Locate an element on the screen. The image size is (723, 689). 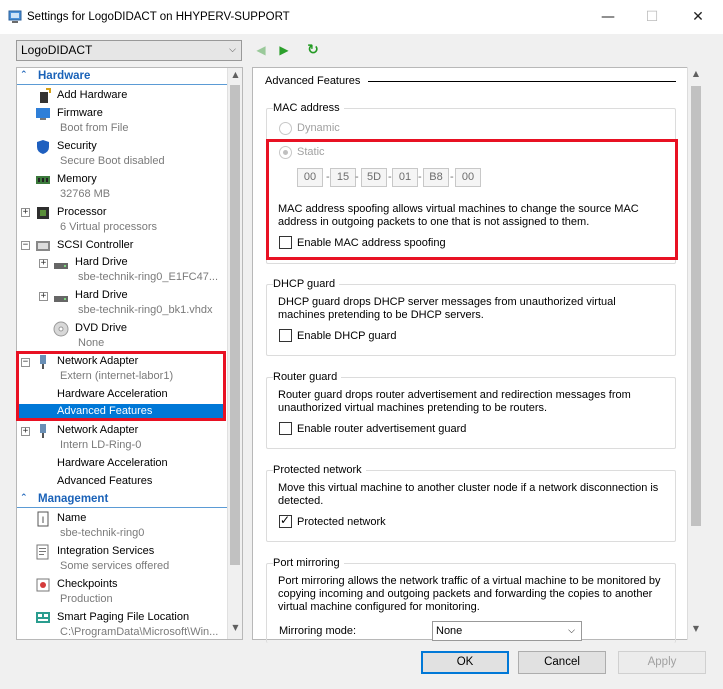
tree-item-firmware-sub: Boot from File is located at coordinates (94, 128).